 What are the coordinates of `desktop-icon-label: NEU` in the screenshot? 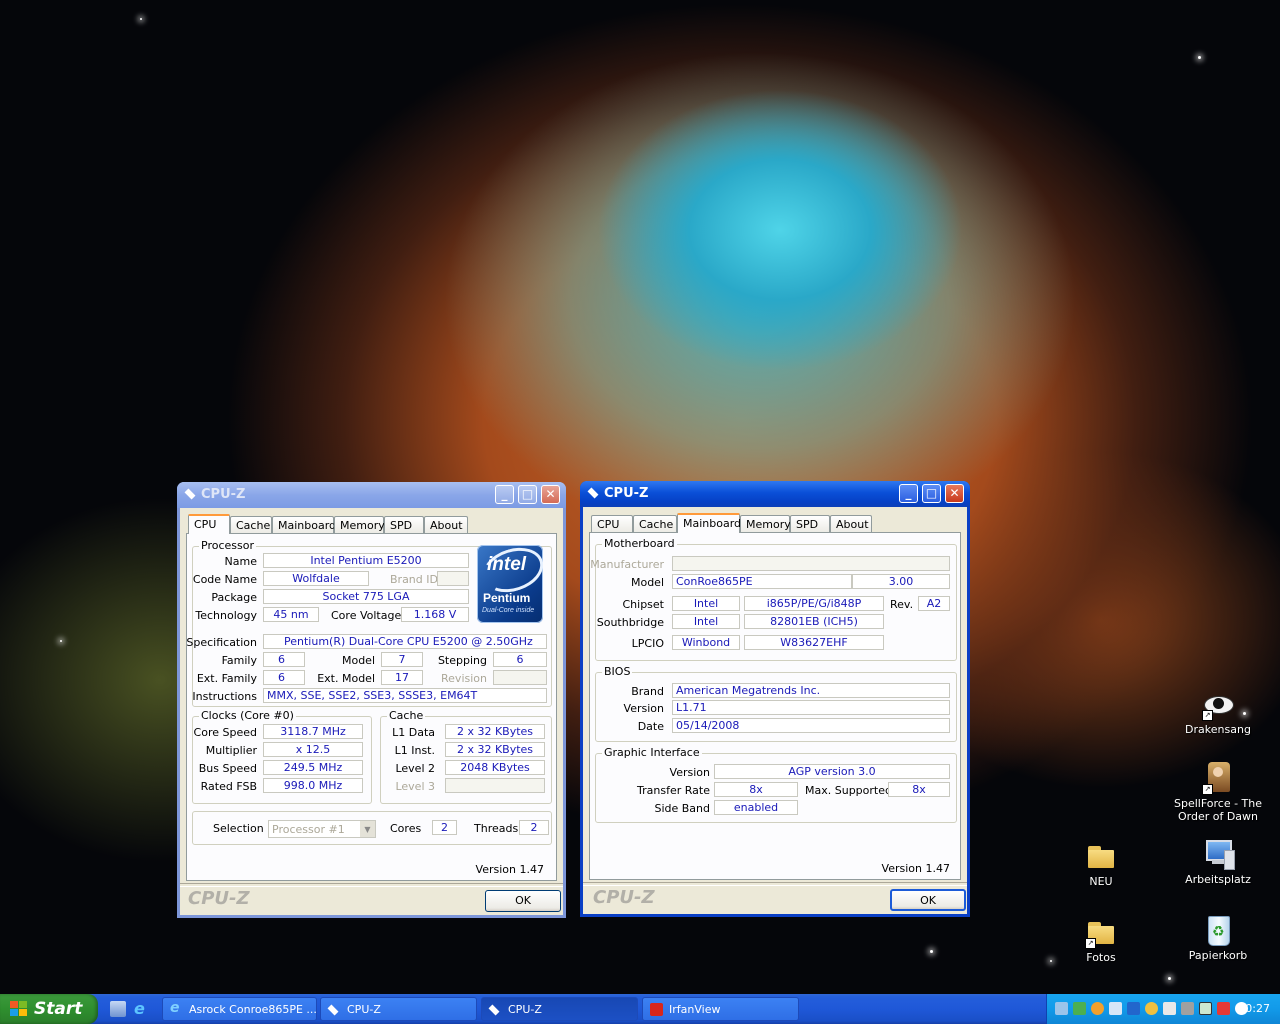 It's located at (1101, 881).